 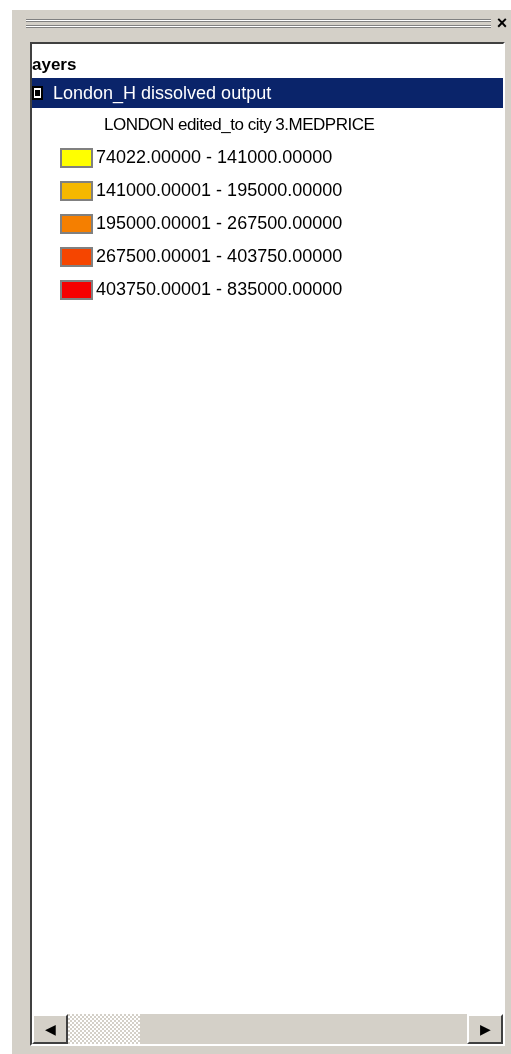 I want to click on scroll-left-button: ◀, so click(x=50, y=1029).